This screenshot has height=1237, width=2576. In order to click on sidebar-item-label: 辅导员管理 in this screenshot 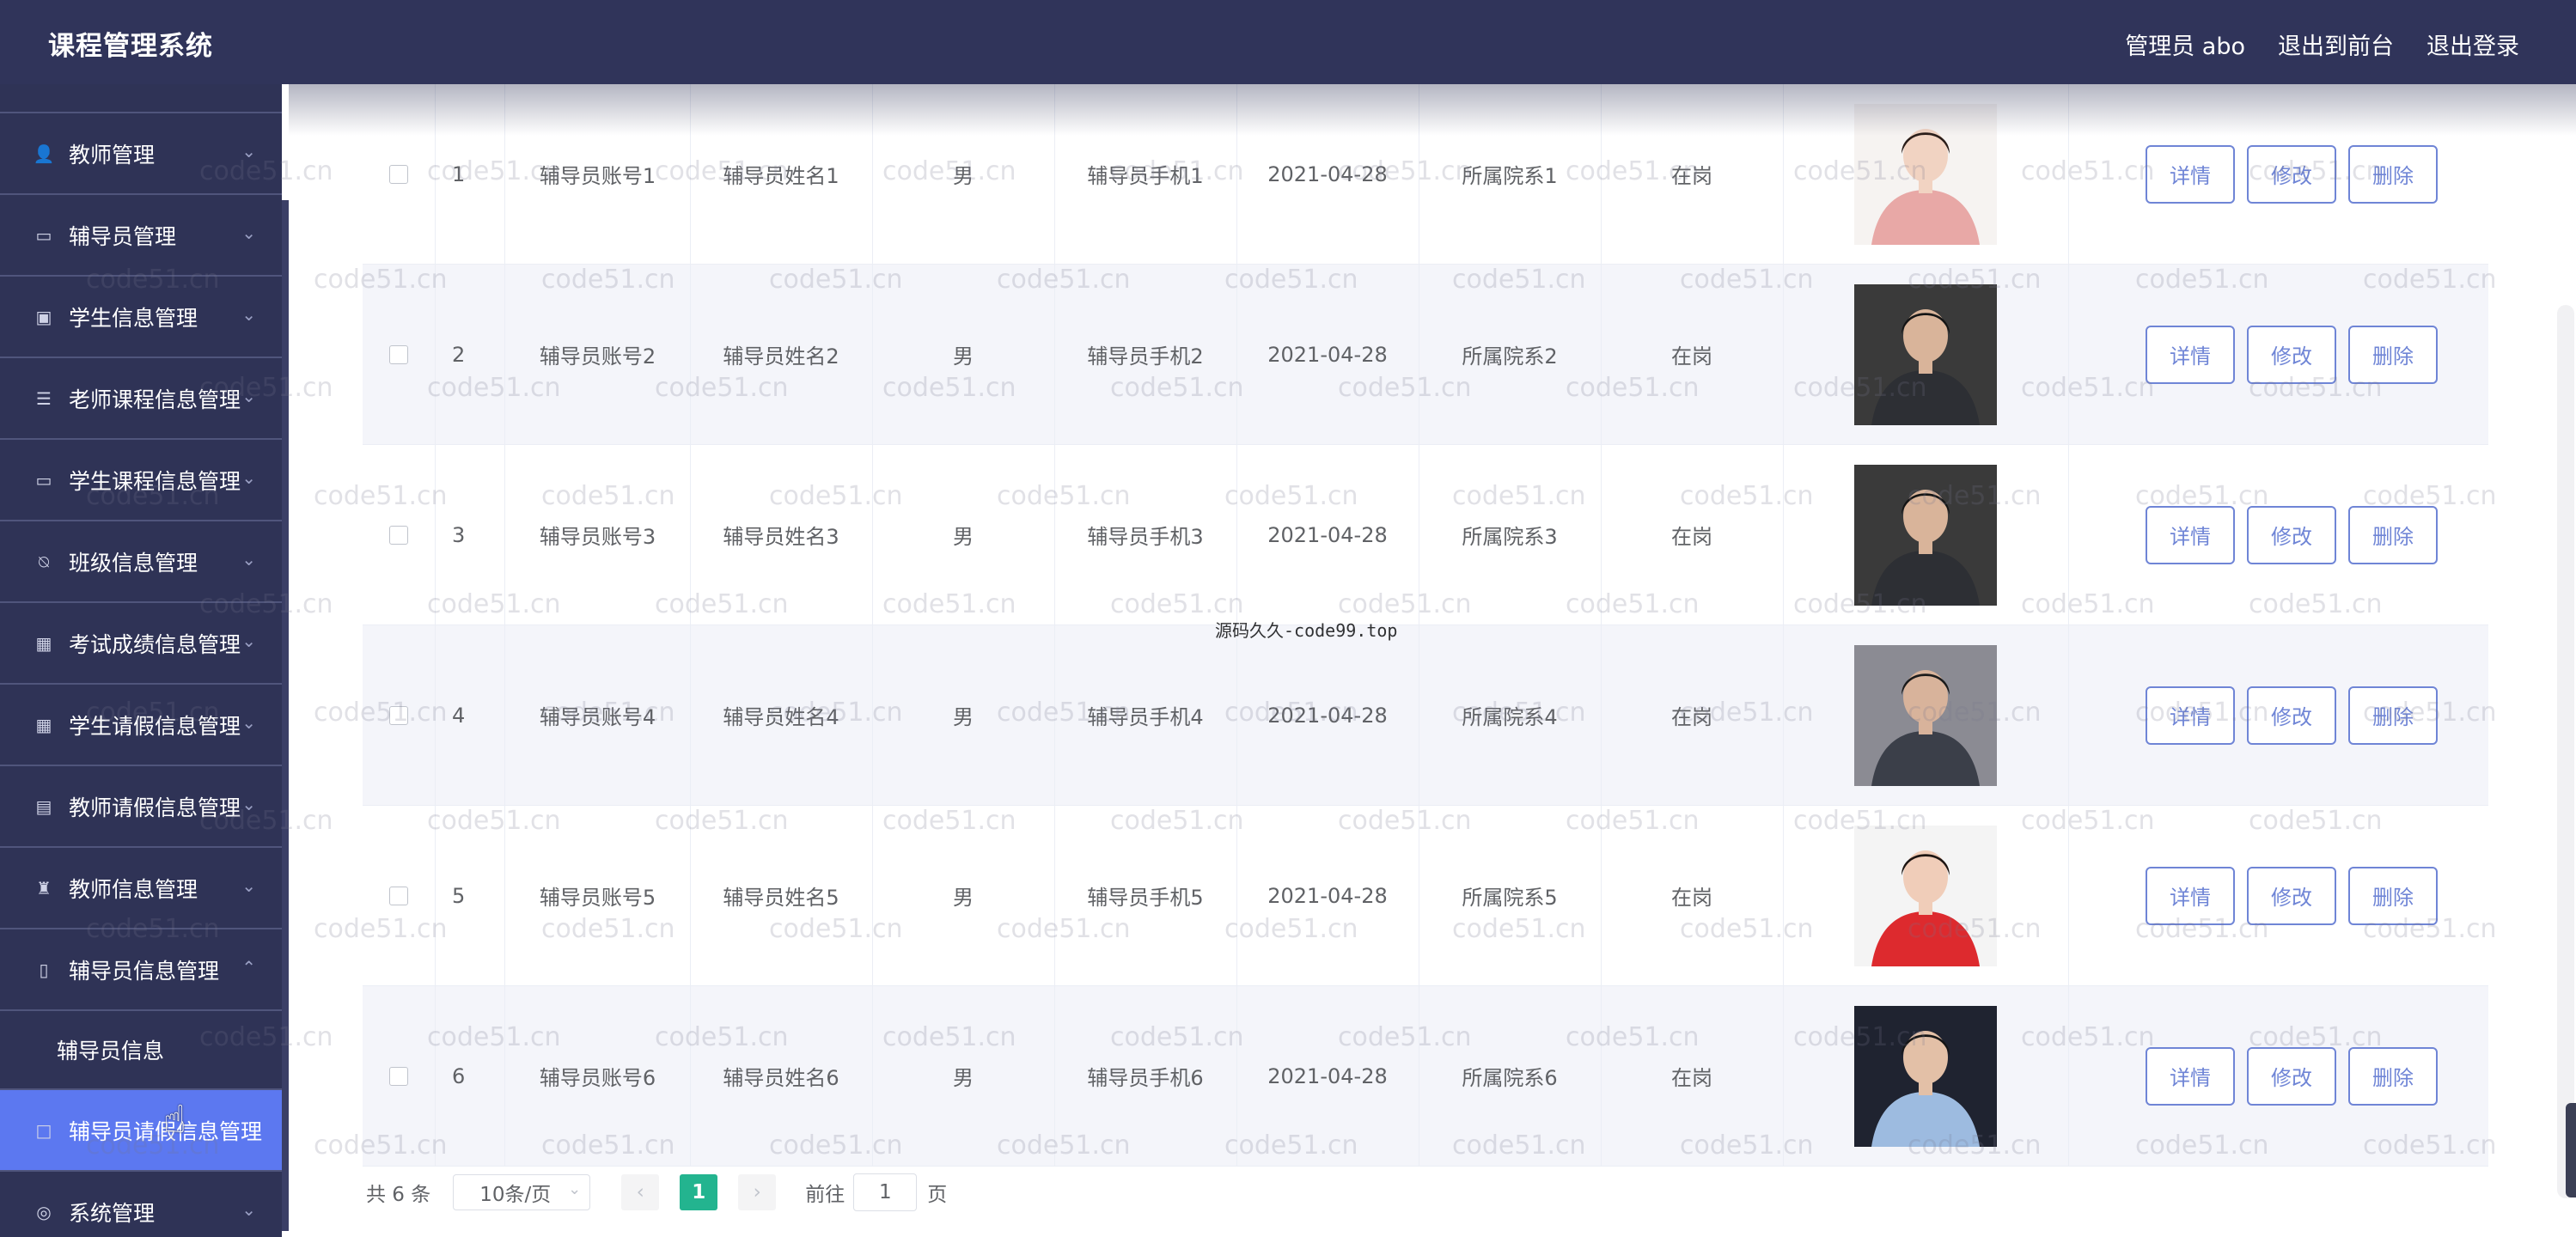, I will do `click(123, 236)`.